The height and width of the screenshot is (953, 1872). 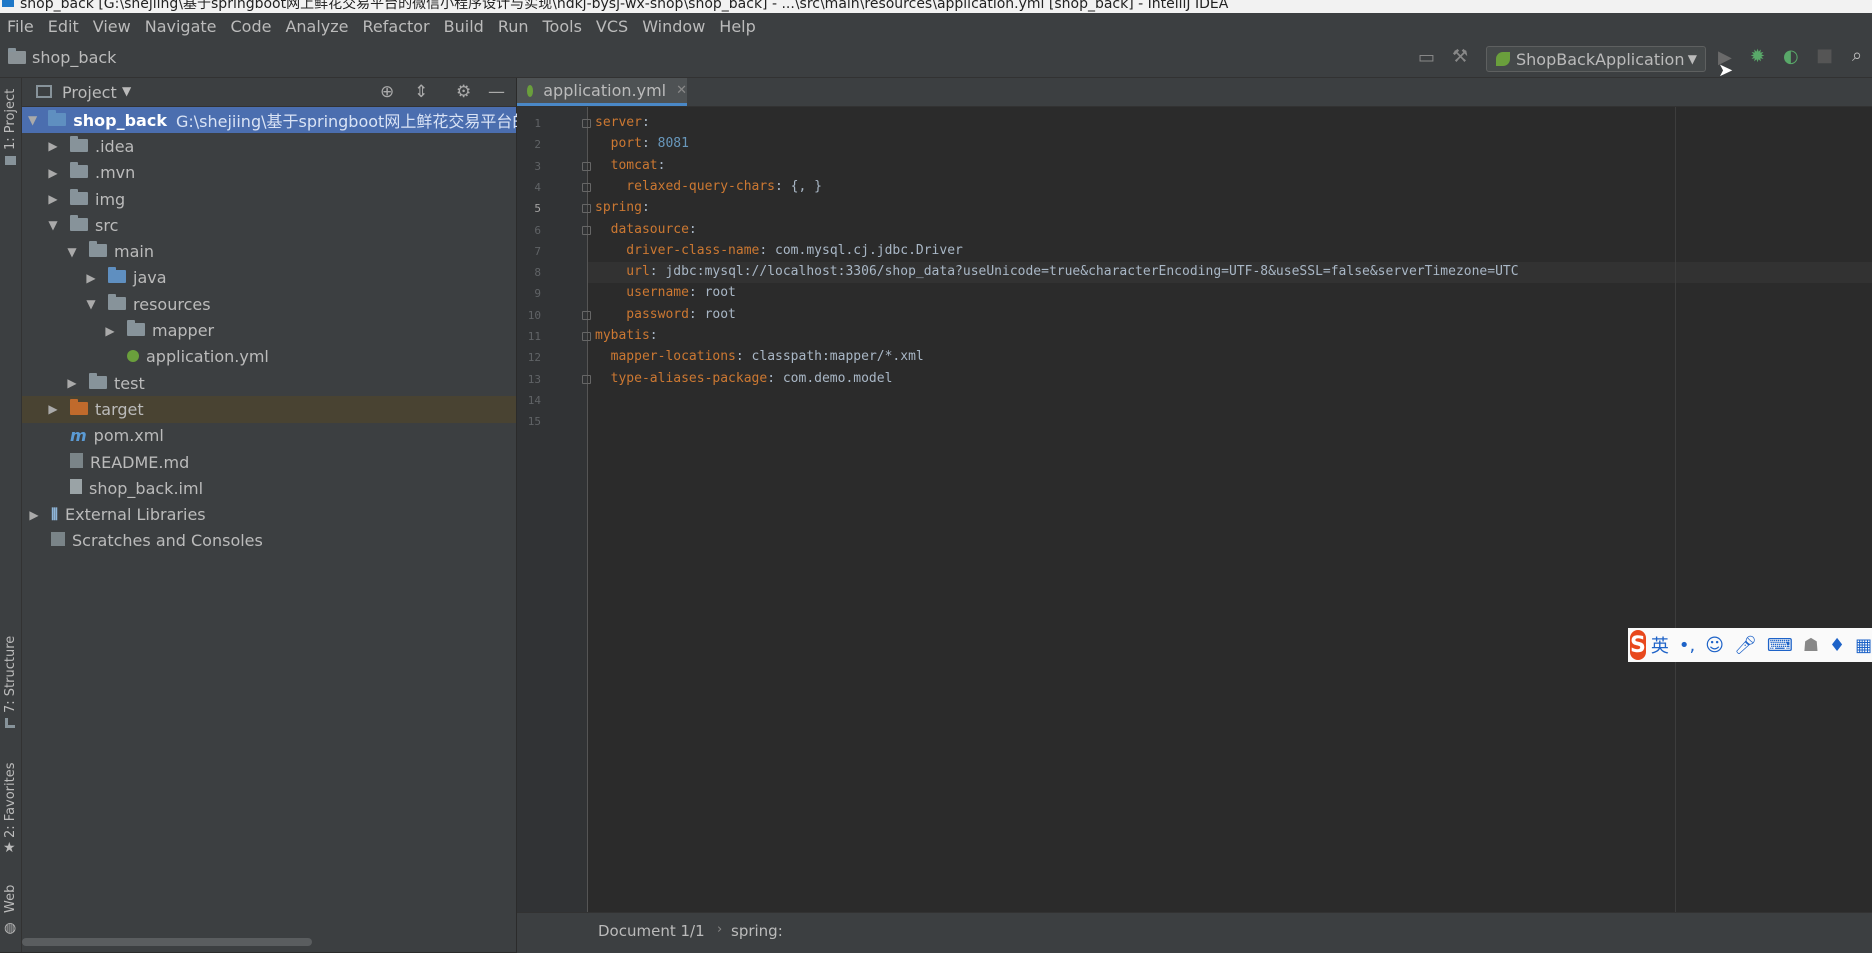 I want to click on emoji-icon: ☺, so click(x=1714, y=645).